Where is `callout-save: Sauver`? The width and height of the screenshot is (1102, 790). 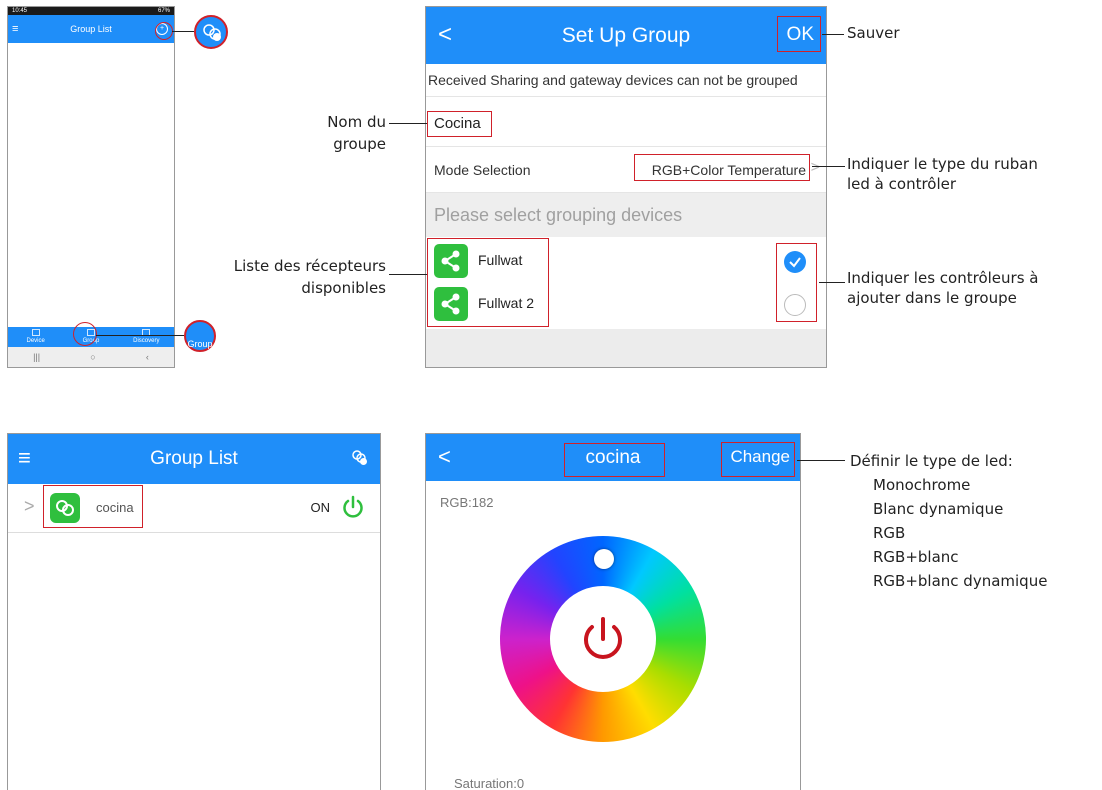
callout-save: Sauver is located at coordinates (873, 33).